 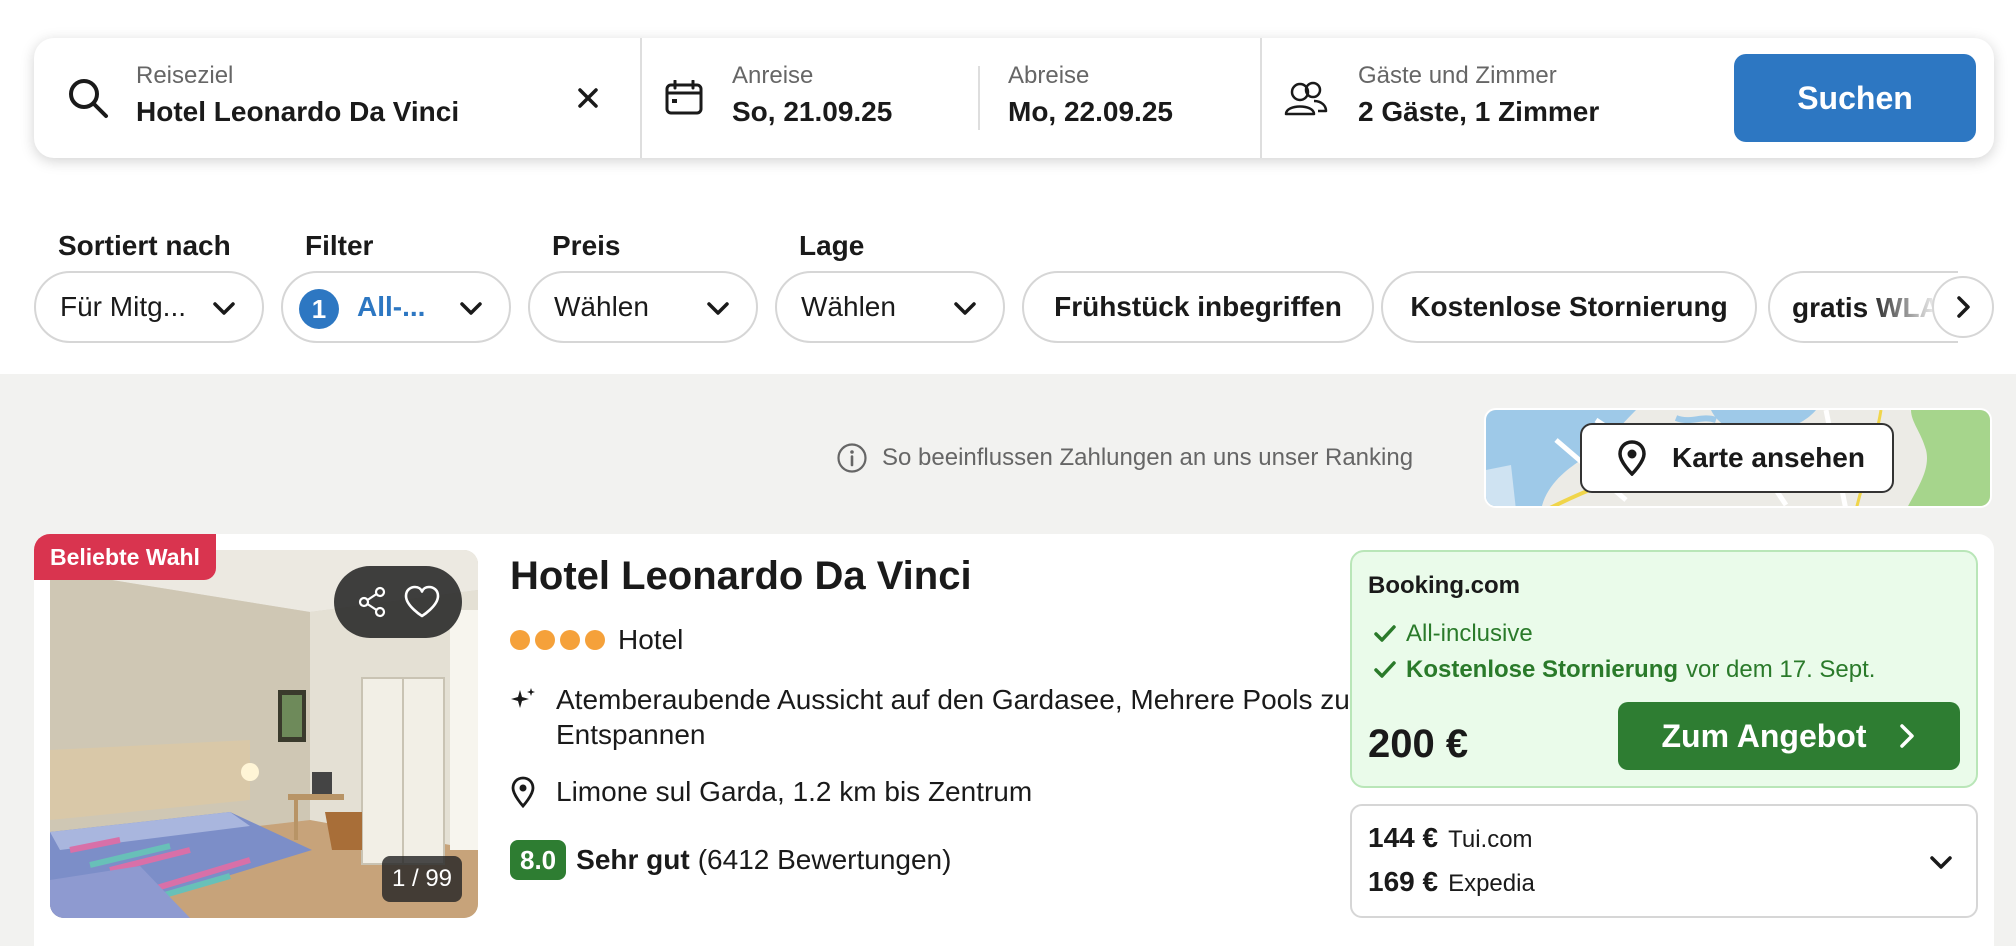 I want to click on location-dropdown: Wählen, so click(x=890, y=307).